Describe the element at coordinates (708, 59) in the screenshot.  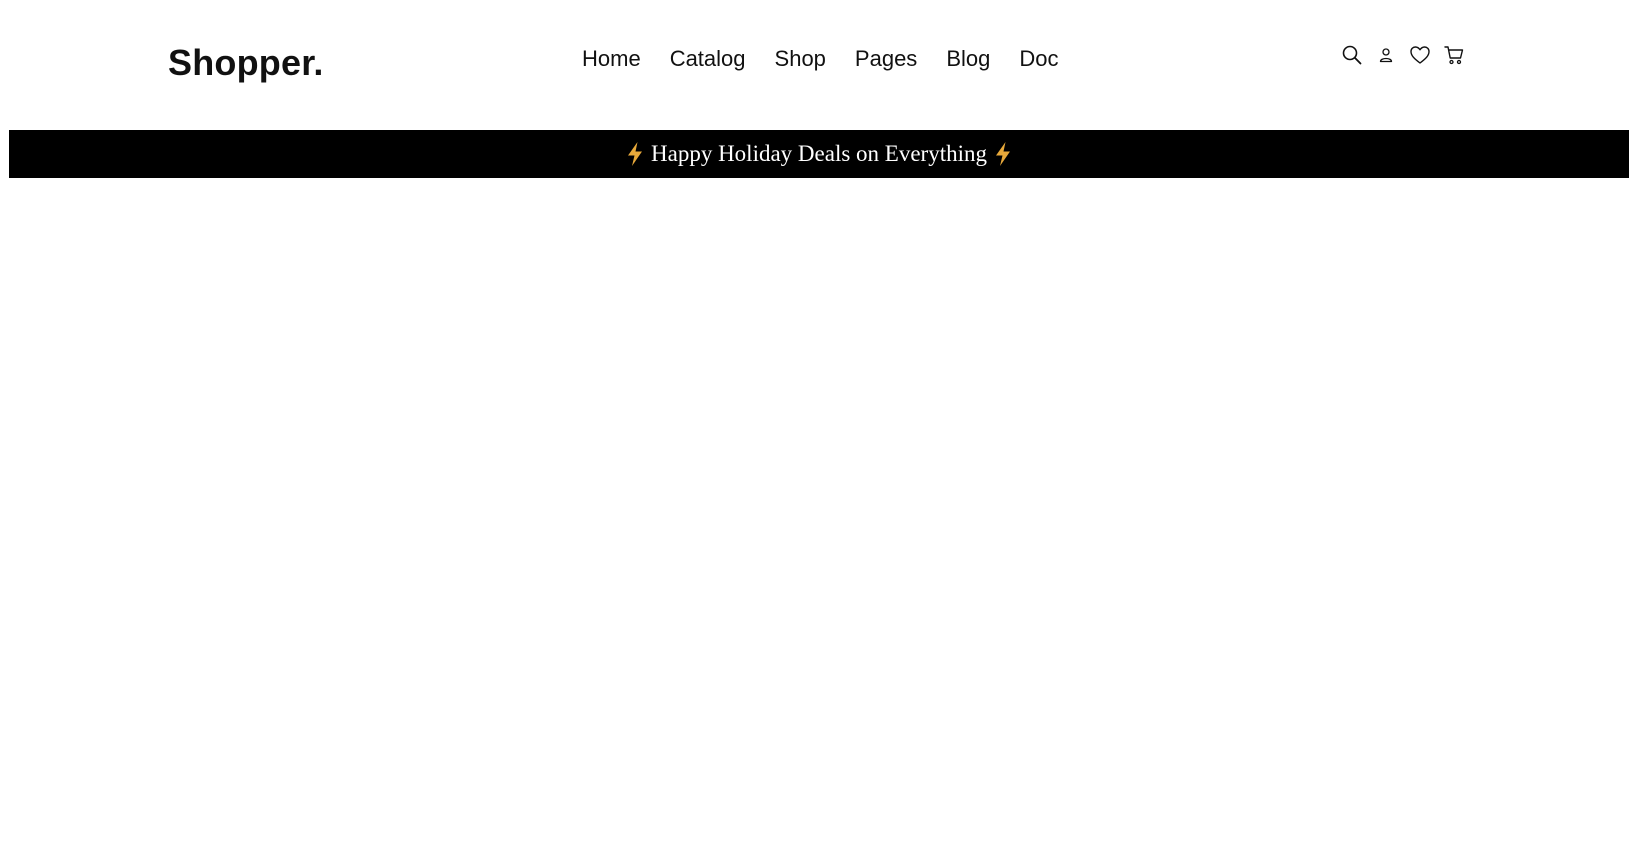
I see `nav-link-catalog: Catalog` at that location.